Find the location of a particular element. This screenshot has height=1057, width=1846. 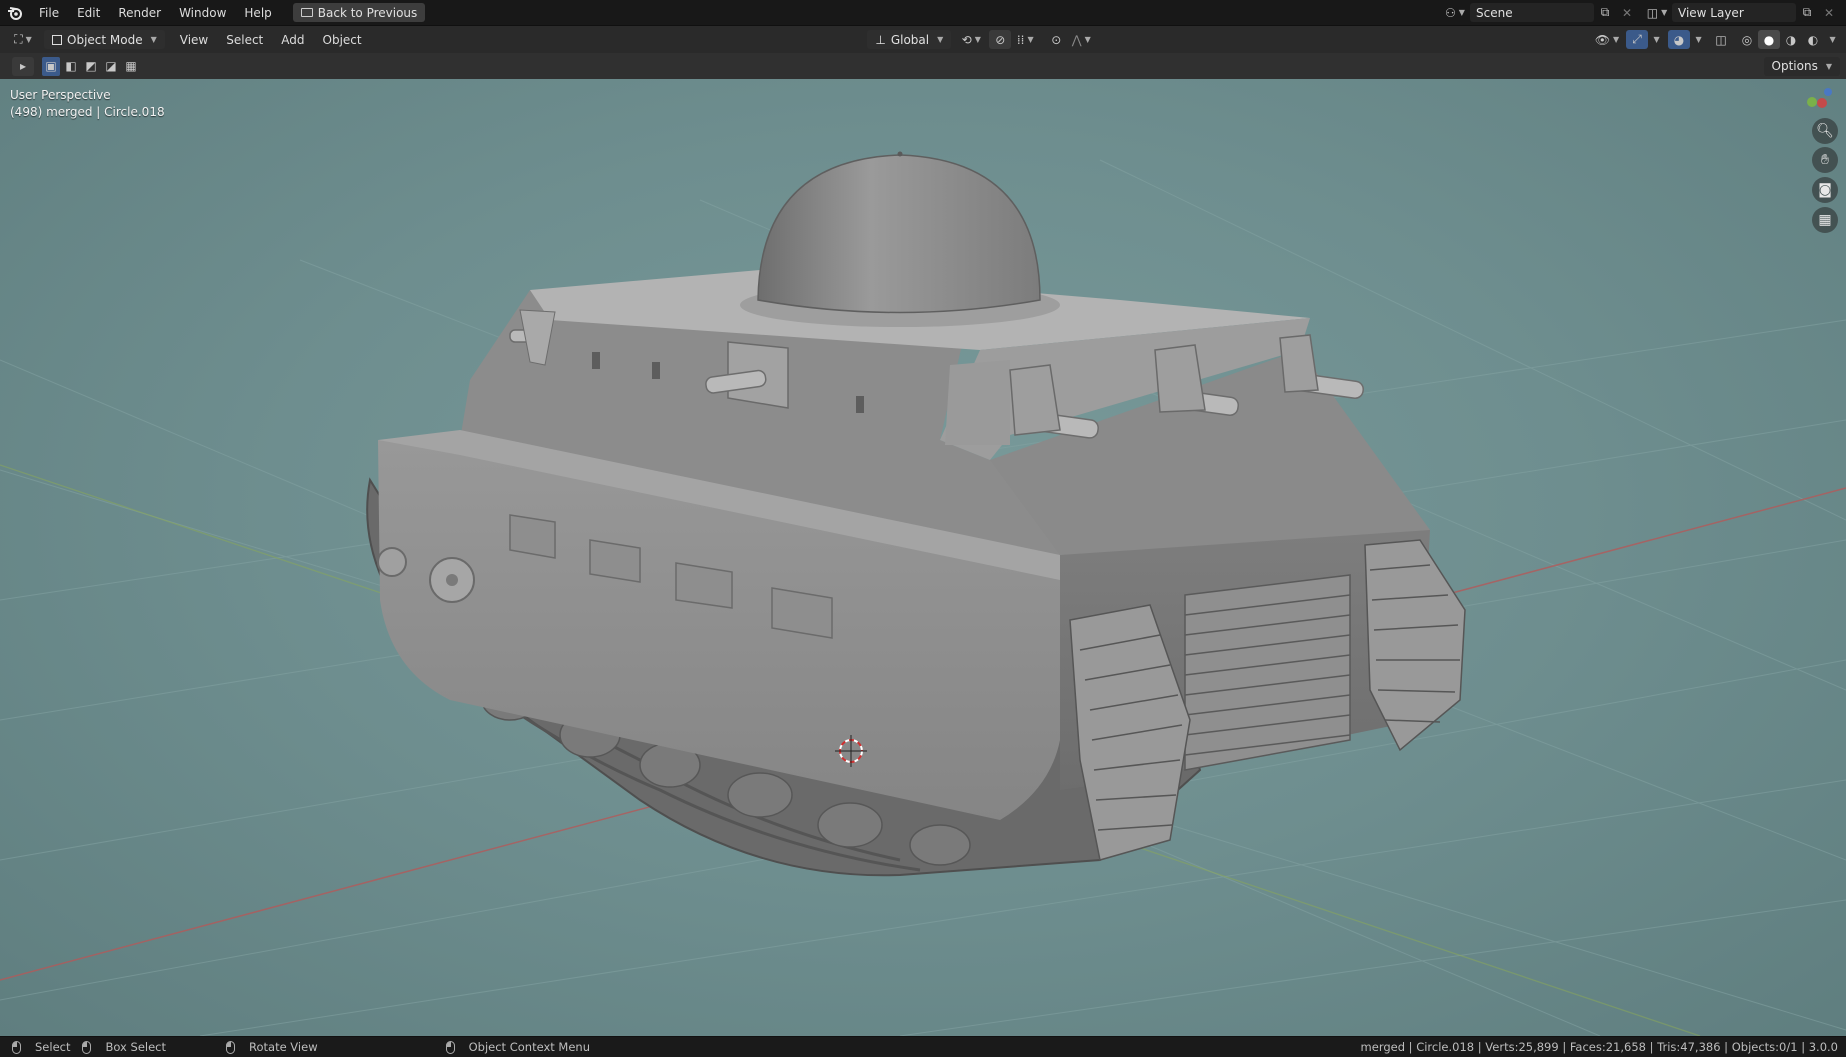

back-to-previous-label: Back to Previous is located at coordinates (367, 12).